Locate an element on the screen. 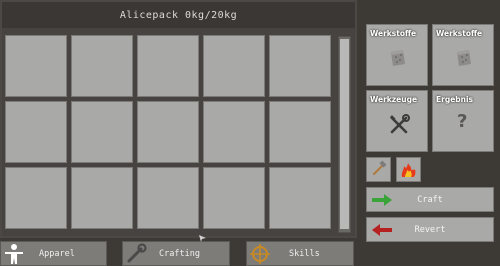 This screenshot has width=500, height=266. wrench-icon is located at coordinates (137, 253).